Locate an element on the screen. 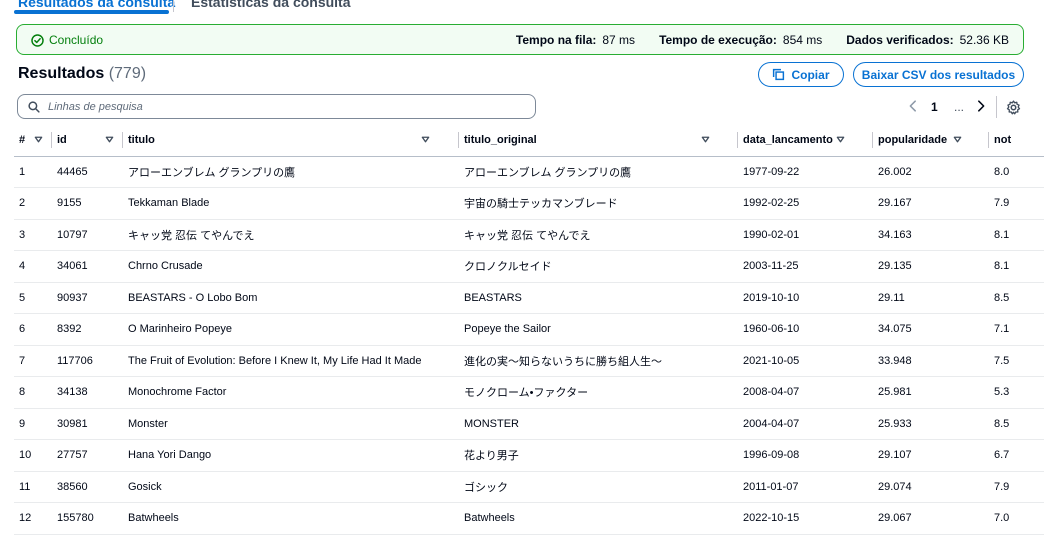 The image size is (1044, 546). data-lancamento-cell: 2022-10-15 is located at coordinates (805, 518).